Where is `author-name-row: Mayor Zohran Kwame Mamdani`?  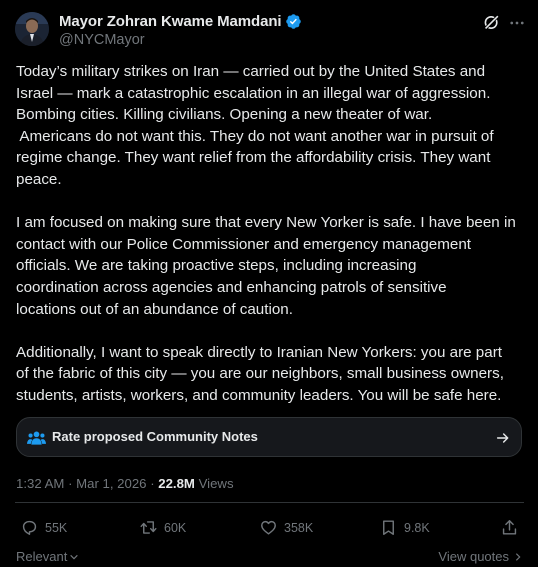
author-name-row: Mayor Zohran Kwame Mamdani is located at coordinates (180, 21).